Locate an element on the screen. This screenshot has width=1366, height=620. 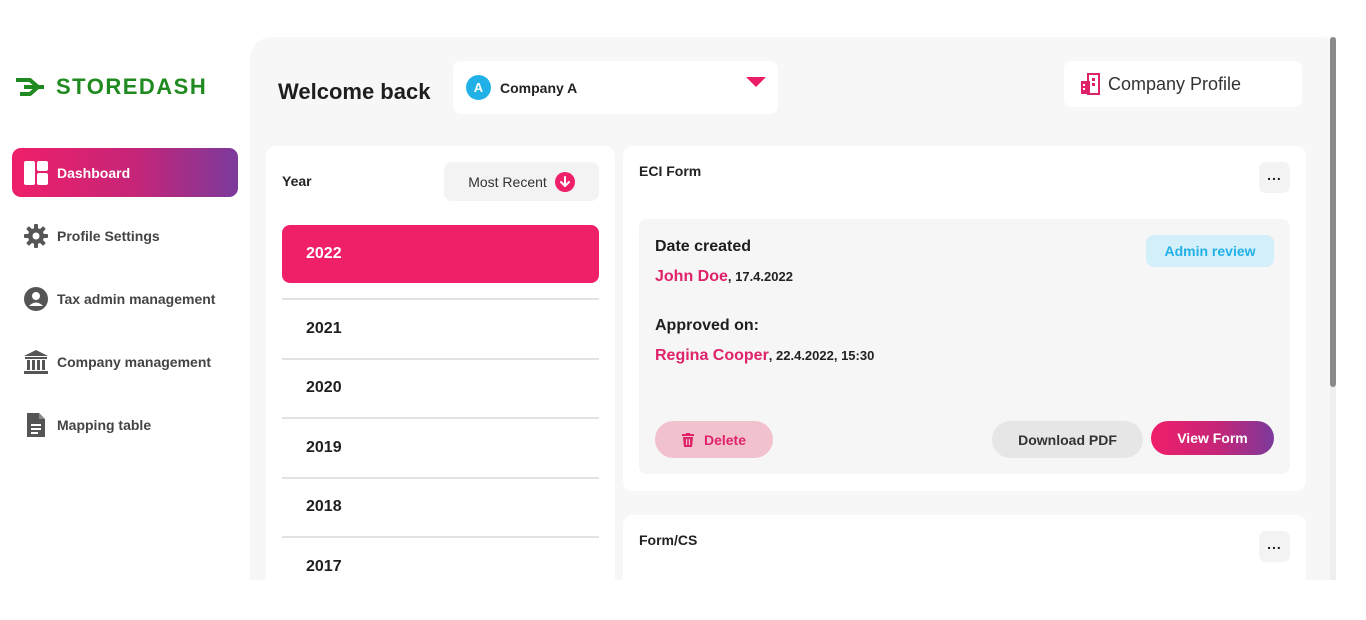
company-profile-button: Company Profile is located at coordinates (1183, 84).